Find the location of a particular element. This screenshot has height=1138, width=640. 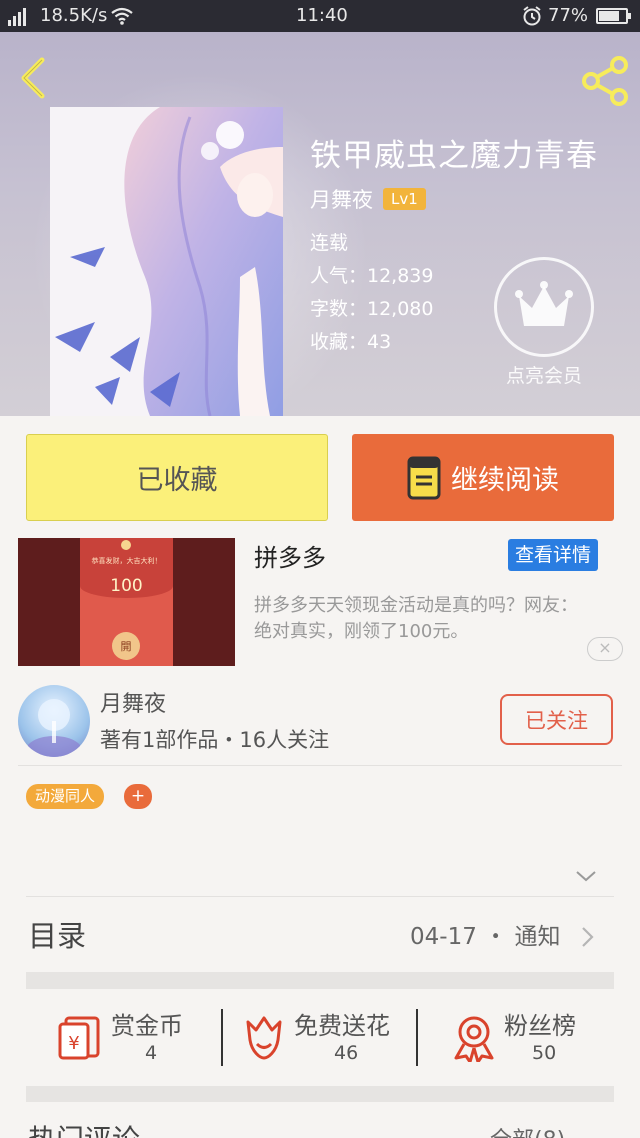

follow-label: 已关注 is located at coordinates (556, 720).